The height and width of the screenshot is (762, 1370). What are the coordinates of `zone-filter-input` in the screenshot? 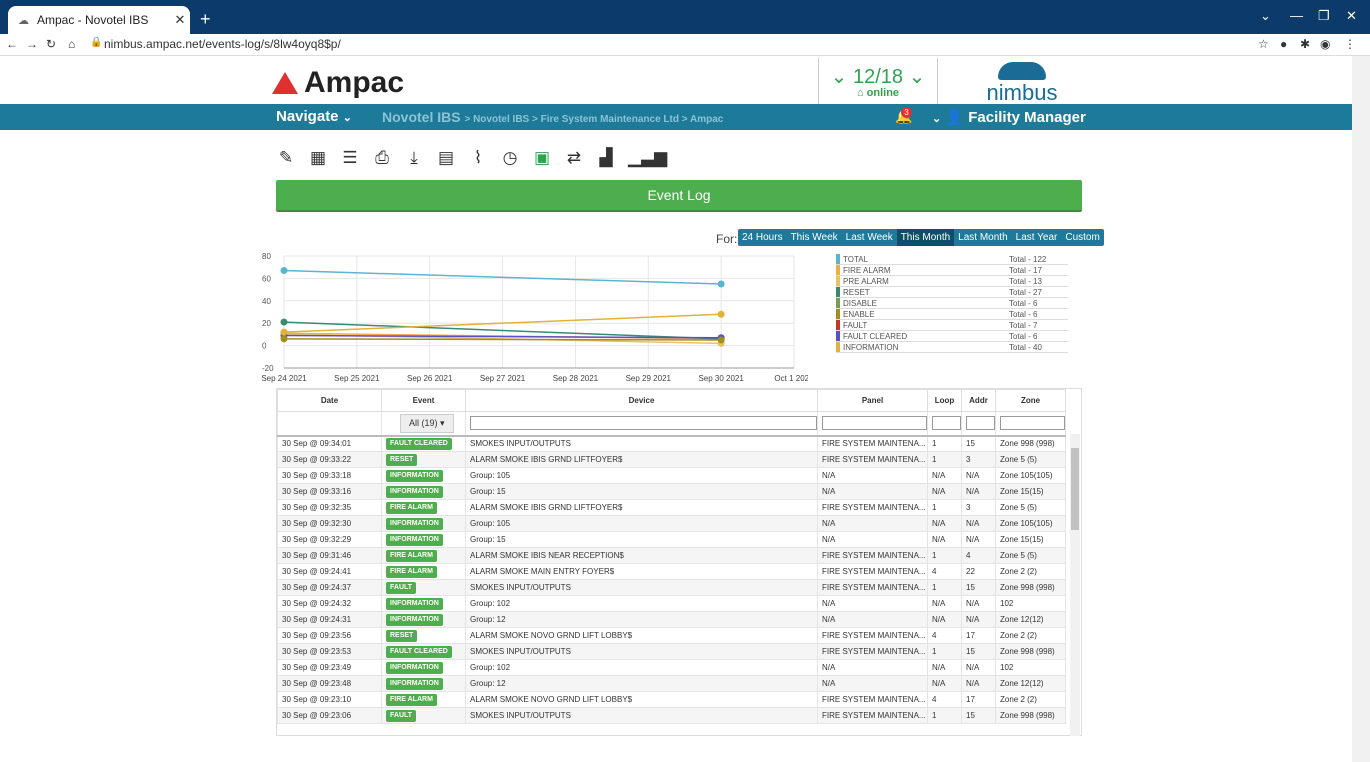 It's located at (1032, 423).